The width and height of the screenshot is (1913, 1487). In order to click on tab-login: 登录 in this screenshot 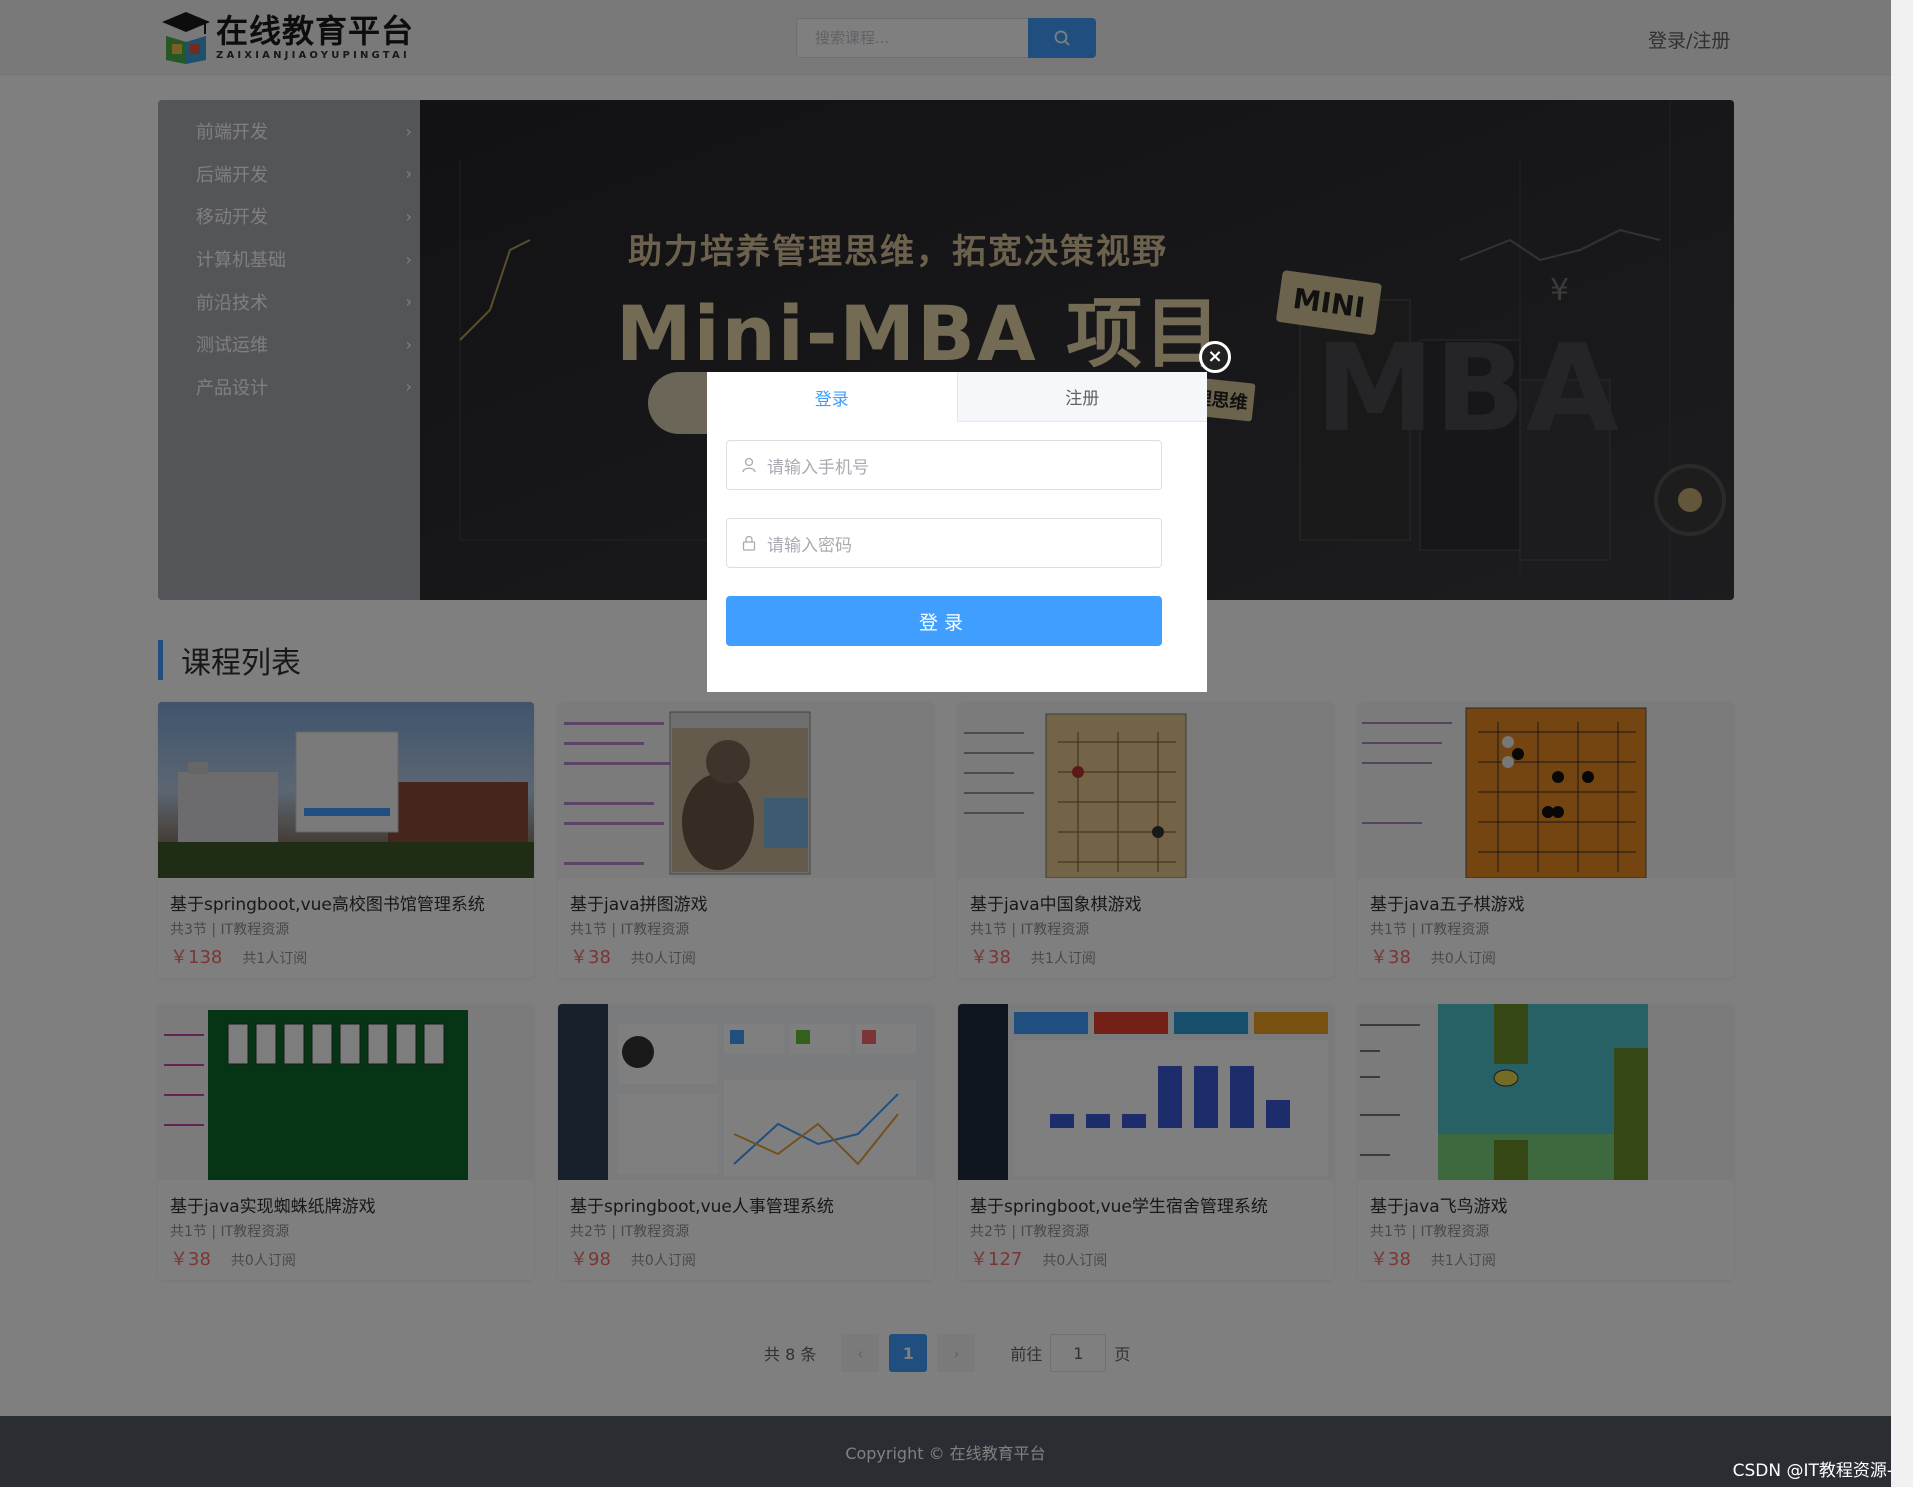, I will do `click(832, 397)`.